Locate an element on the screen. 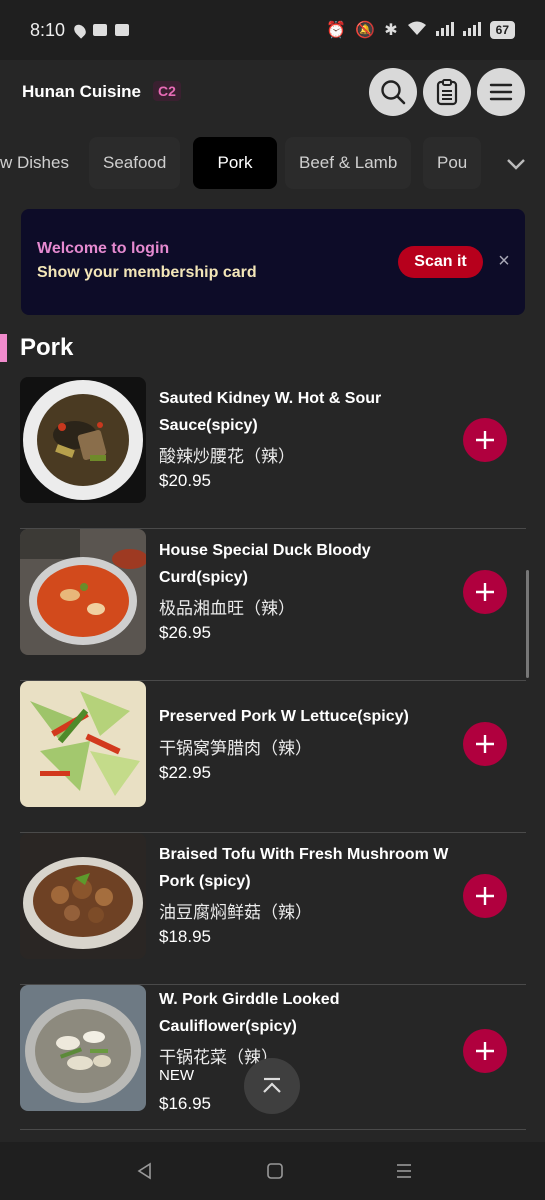  home-square-icon is located at coordinates (275, 1171).